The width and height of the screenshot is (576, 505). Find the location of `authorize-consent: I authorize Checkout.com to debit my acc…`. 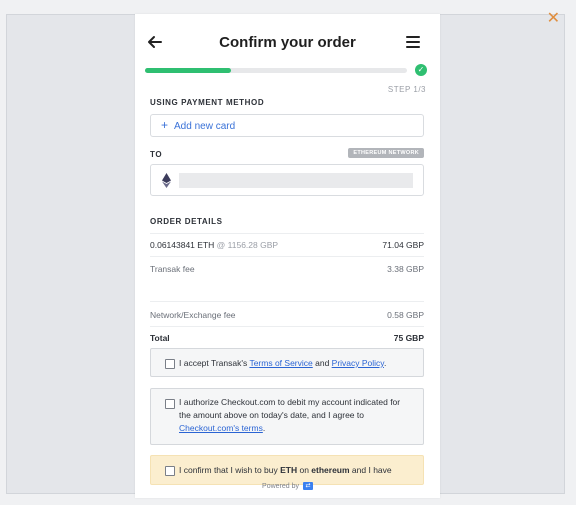

authorize-consent: I authorize Checkout.com to debit my acc… is located at coordinates (287, 416).